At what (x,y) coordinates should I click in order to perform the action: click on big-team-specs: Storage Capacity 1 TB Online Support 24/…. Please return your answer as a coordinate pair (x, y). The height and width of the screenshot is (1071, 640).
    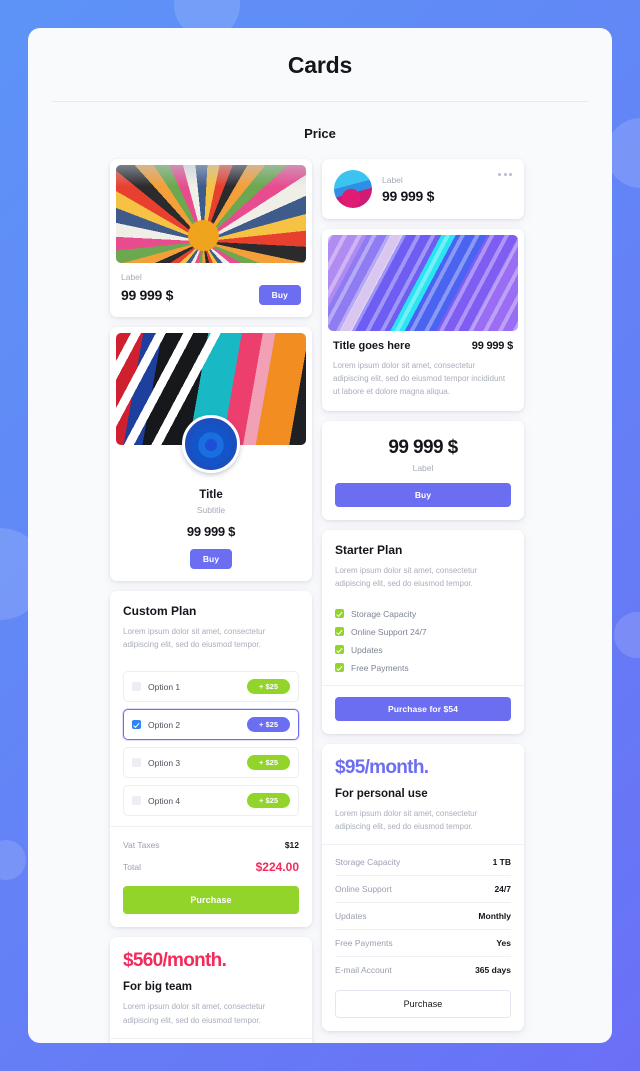
    Looking at the image, I should click on (211, 1041).